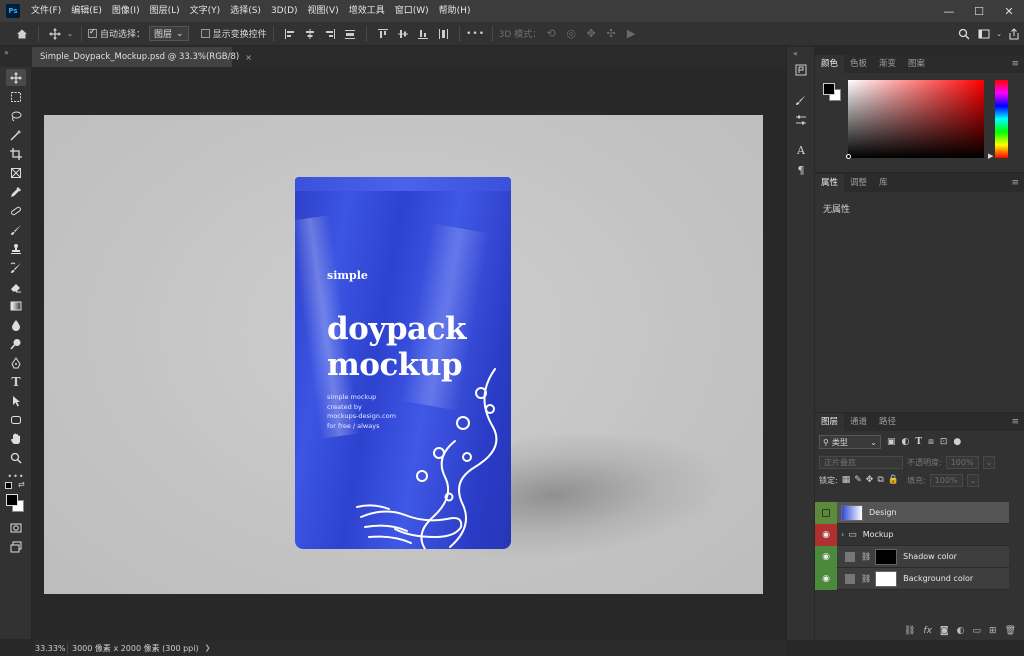 This screenshot has height=656, width=1024. Describe the element at coordinates (16, 210) in the screenshot. I see `healing-icon` at that location.